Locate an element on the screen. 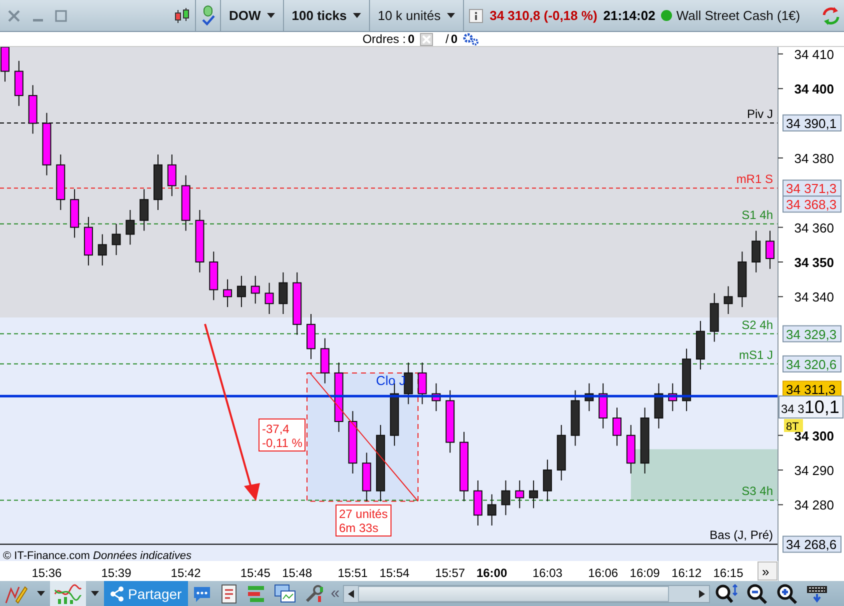 Image resolution: width=844 pixels, height=606 pixels. range-units: 27 unités is located at coordinates (363, 514).